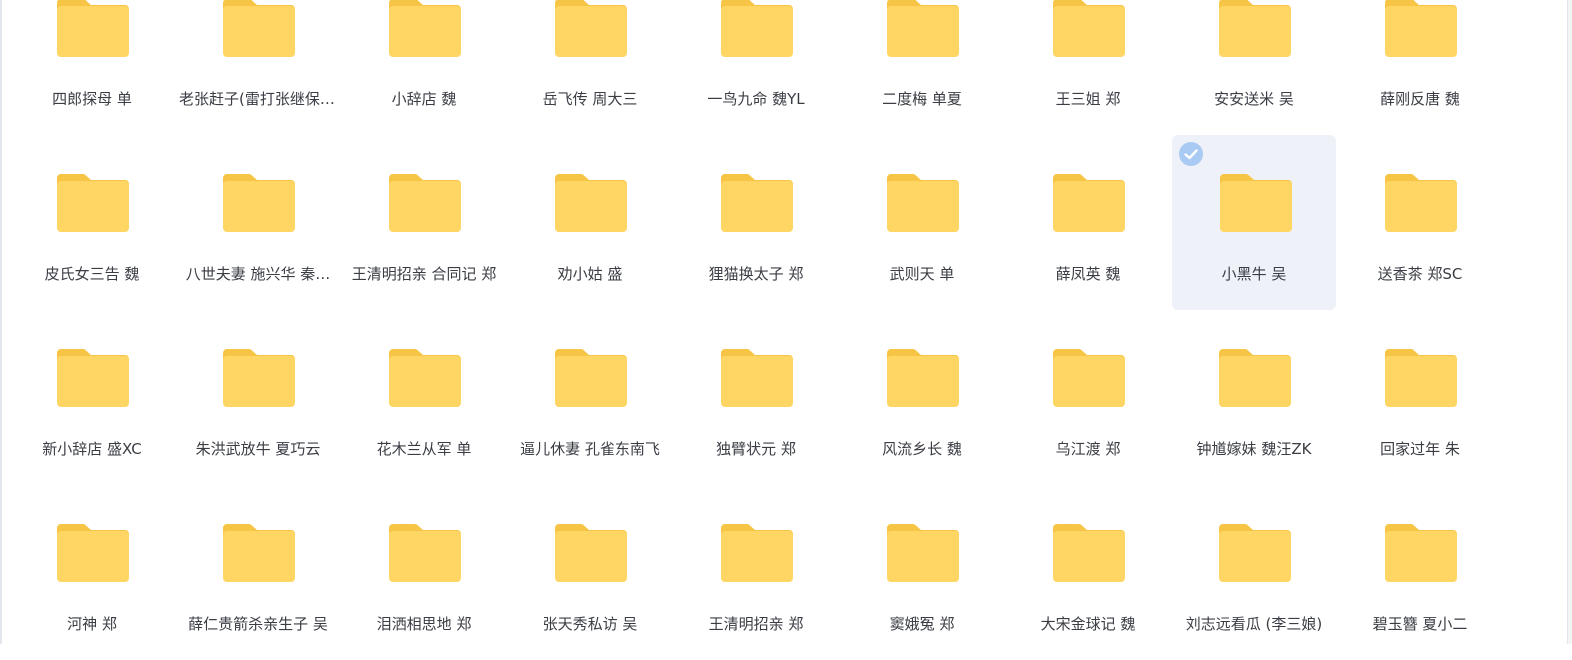 The width and height of the screenshot is (1572, 660). Describe the element at coordinates (424, 222) in the screenshot. I see `folder-item: 王清明招亲 合同记 郑` at that location.